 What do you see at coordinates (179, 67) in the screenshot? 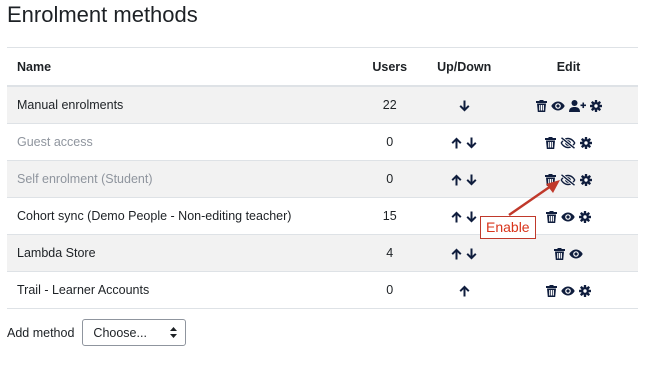
I see `header-name: Name` at bounding box center [179, 67].